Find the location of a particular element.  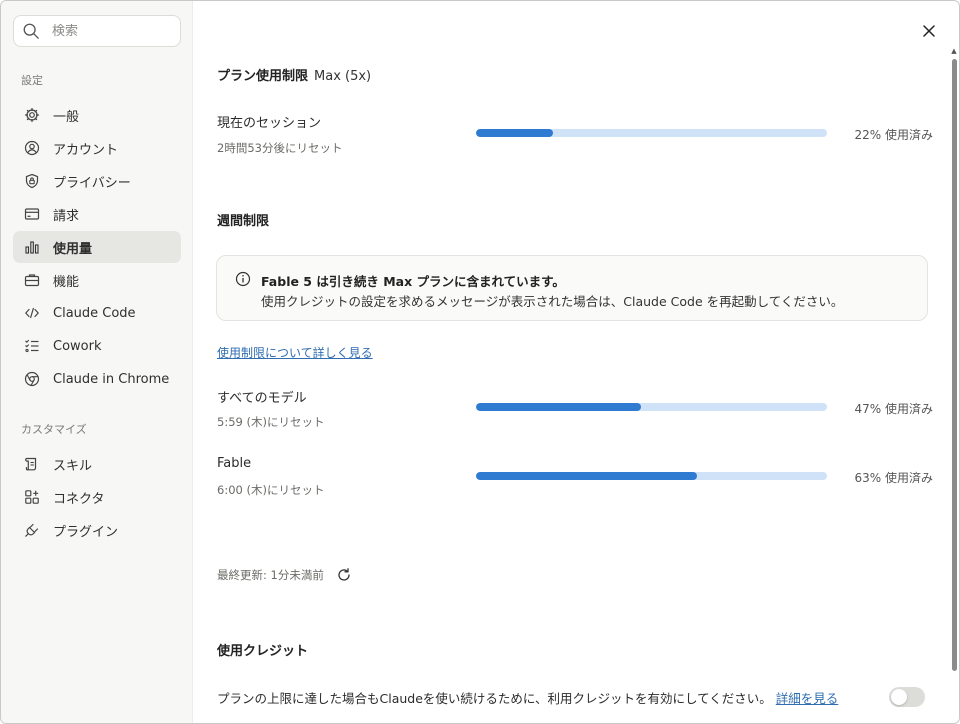

sidebar-item-cowork: Cowork is located at coordinates (97, 346).